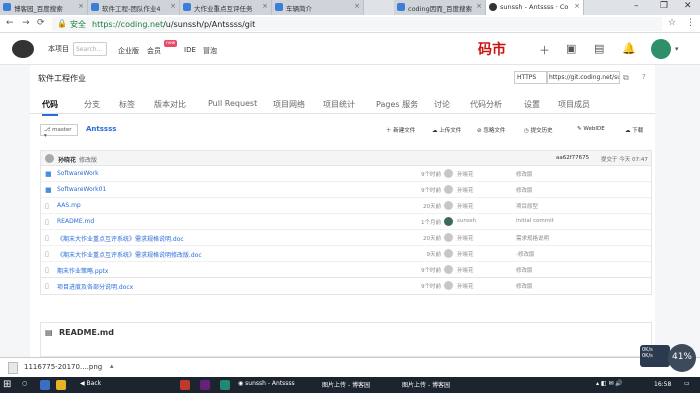 Image resolution: width=700 pixels, height=393 pixels. I want to click on copy-icon: ⧉, so click(626, 78).